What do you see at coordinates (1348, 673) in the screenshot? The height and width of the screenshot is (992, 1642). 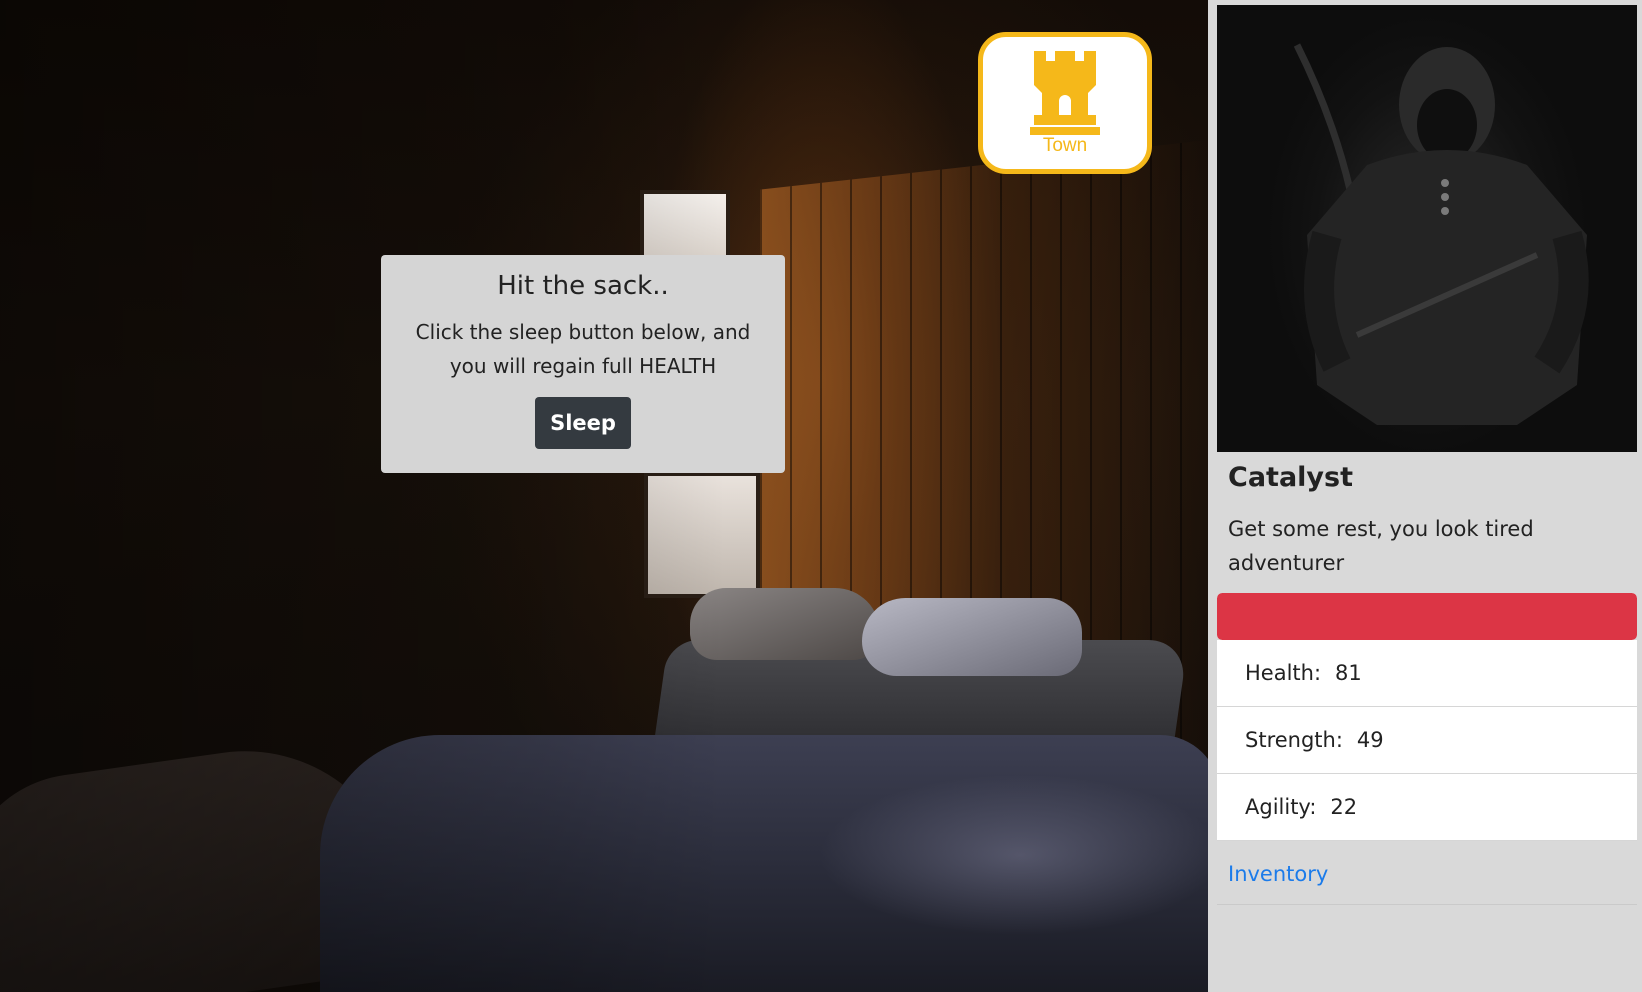 I see `stat-value: 81` at bounding box center [1348, 673].